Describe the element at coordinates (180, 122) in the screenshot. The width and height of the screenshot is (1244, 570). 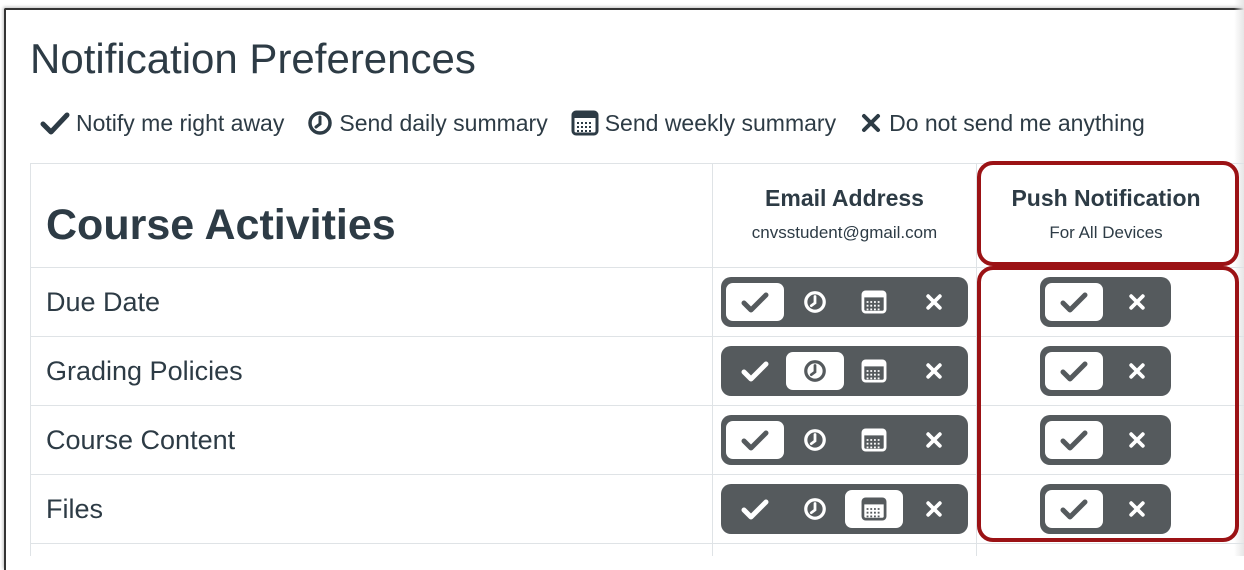
I see `legend-label: Notify me right away` at that location.